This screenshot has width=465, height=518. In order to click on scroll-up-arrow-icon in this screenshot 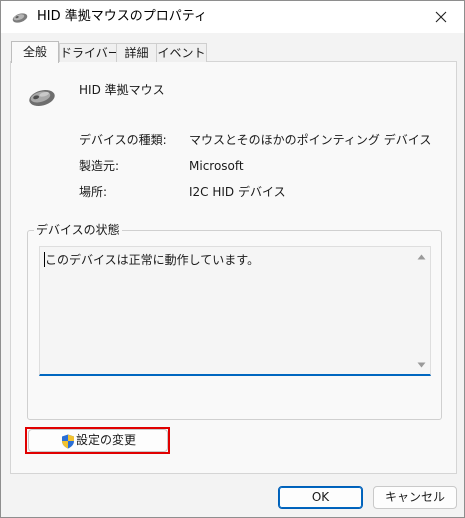, I will do `click(421, 257)`.